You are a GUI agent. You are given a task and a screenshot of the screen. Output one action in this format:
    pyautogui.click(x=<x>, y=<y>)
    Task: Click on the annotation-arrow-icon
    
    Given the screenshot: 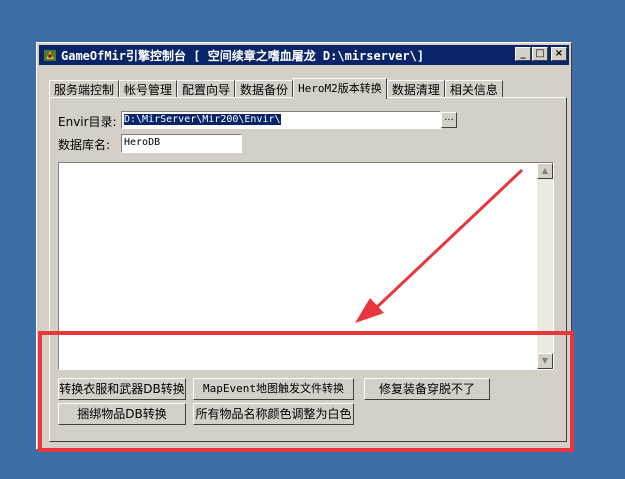 What is the action you would take?
    pyautogui.click(x=439, y=245)
    